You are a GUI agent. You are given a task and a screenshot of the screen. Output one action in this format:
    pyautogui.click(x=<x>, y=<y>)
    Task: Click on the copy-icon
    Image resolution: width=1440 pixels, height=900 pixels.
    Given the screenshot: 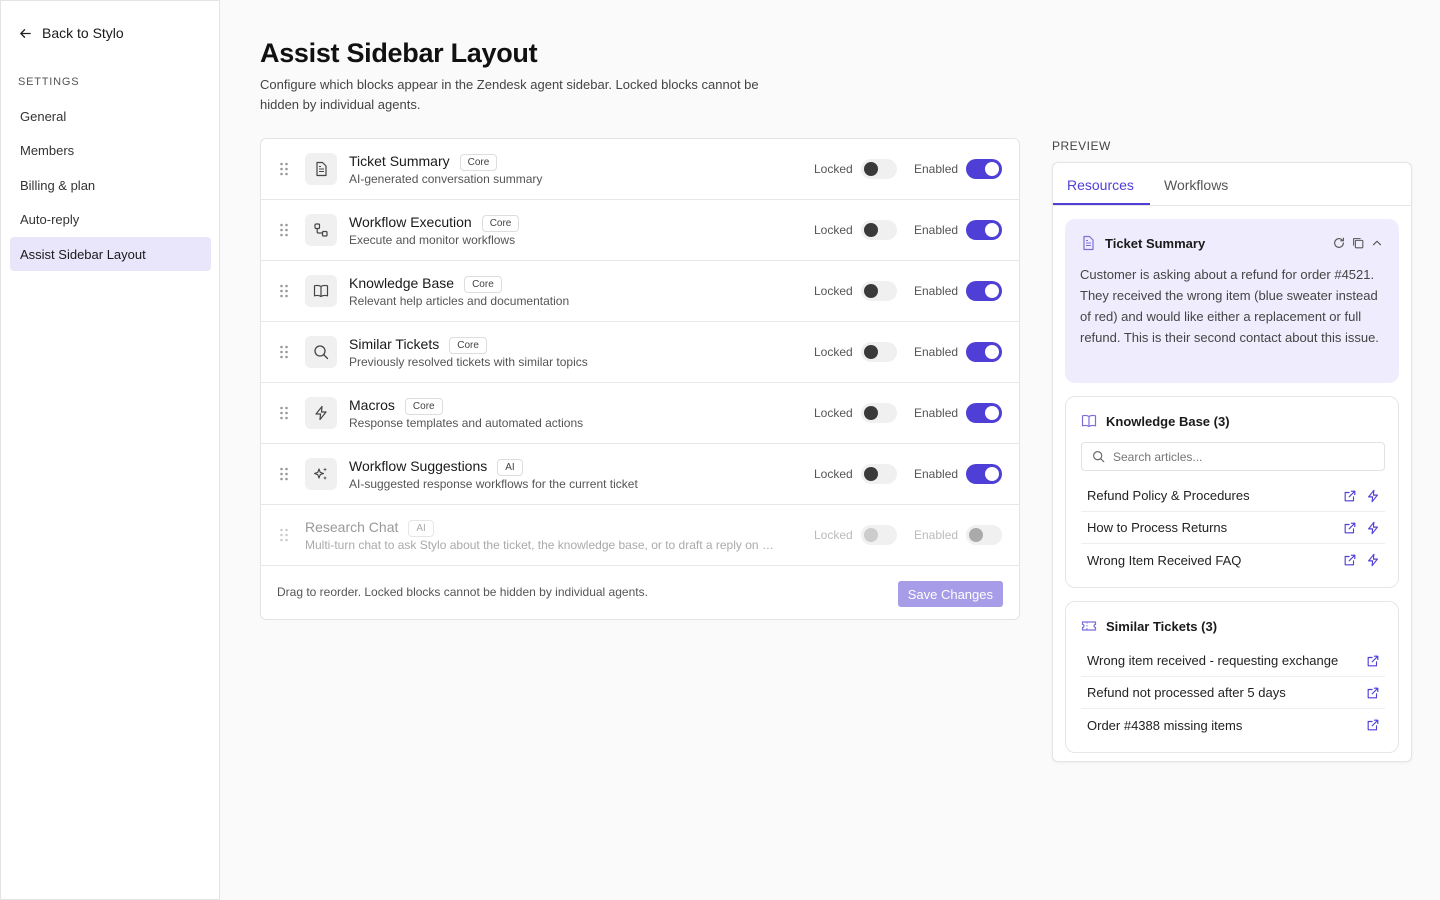 What is the action you would take?
    pyautogui.click(x=1358, y=243)
    